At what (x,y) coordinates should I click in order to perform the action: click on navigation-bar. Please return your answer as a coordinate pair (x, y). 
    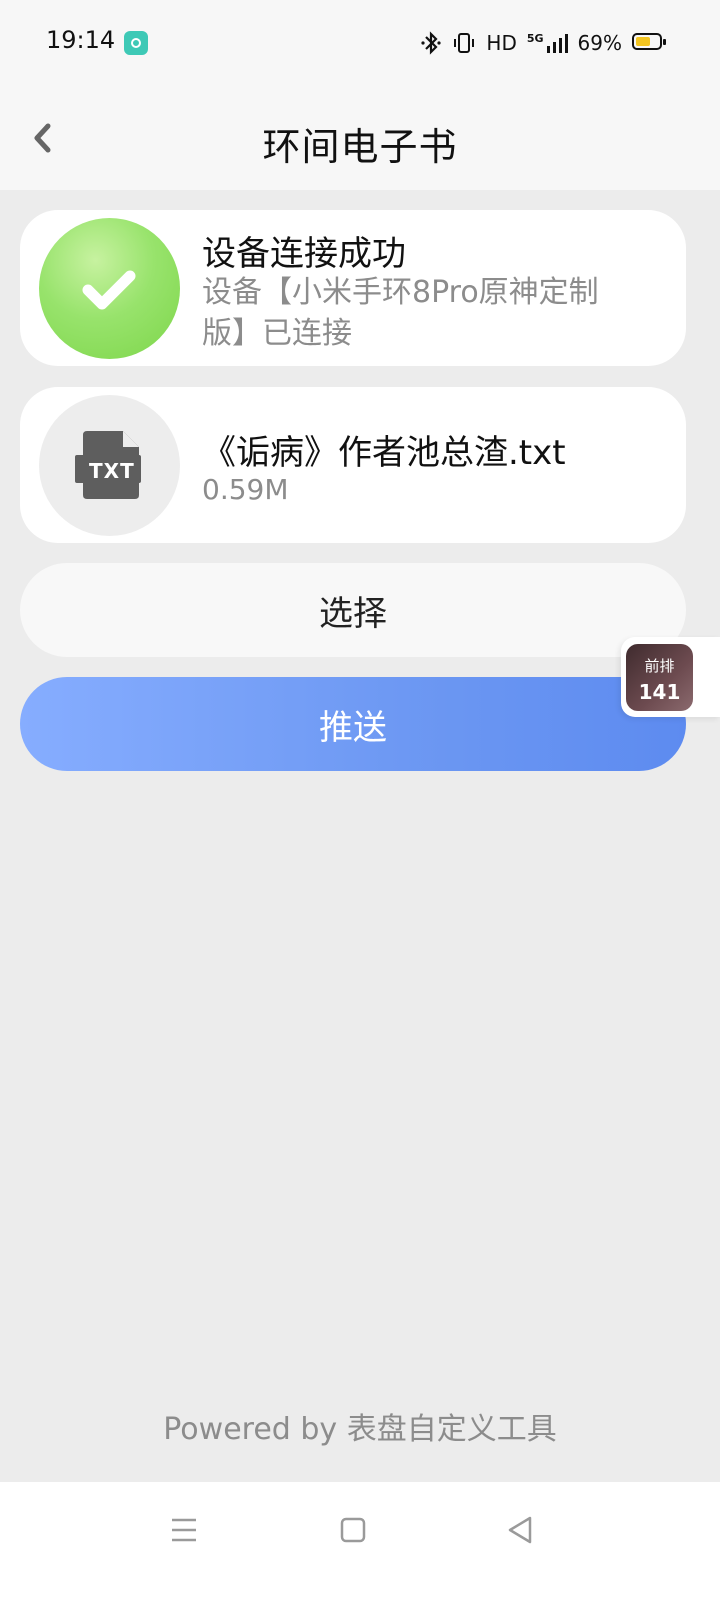
    Looking at the image, I should click on (360, 1541).